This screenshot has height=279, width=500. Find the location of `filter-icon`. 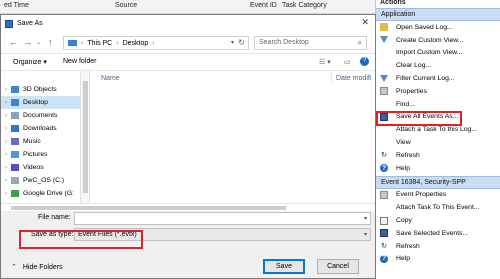

filter-icon is located at coordinates (384, 40).